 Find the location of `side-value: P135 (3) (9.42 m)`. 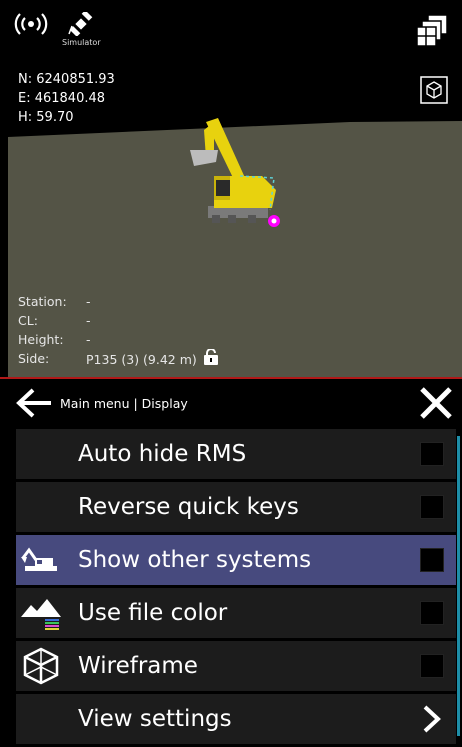

side-value: P135 (3) (9.42 m) is located at coordinates (141, 359).